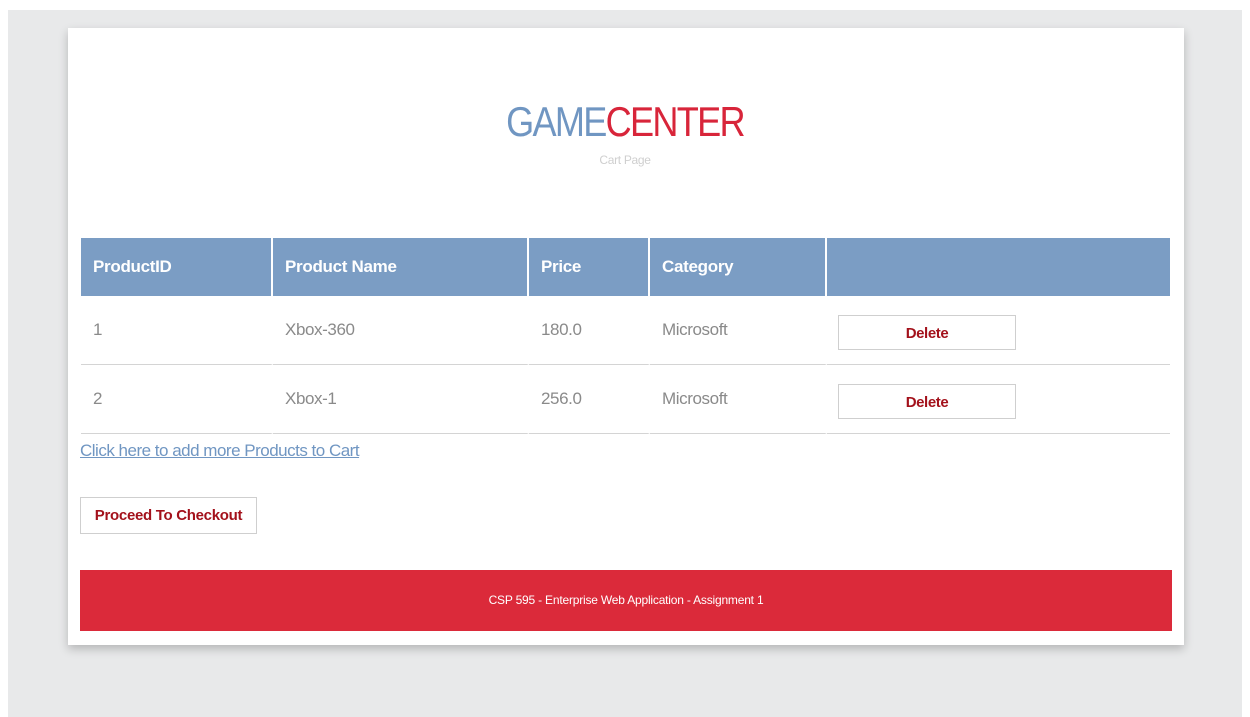 Image resolution: width=1250 pixels, height=717 pixels. What do you see at coordinates (401, 267) in the screenshot?
I see `column-header-product-name: Product Name` at bounding box center [401, 267].